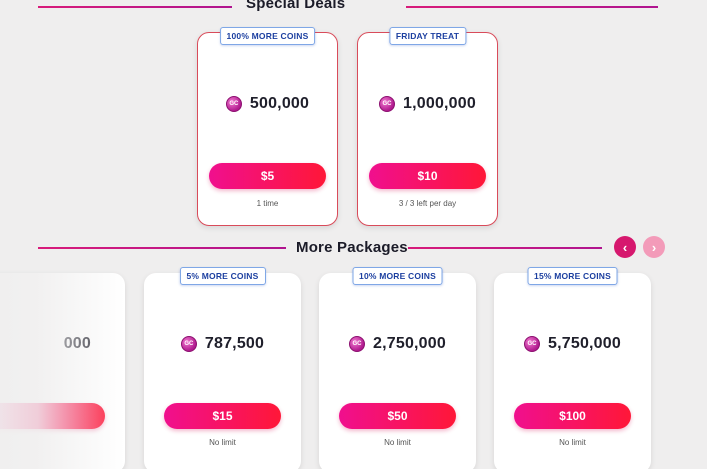 This screenshot has height=469, width=707. I want to click on bonus-badge: FRIDAY TREAT, so click(427, 36).